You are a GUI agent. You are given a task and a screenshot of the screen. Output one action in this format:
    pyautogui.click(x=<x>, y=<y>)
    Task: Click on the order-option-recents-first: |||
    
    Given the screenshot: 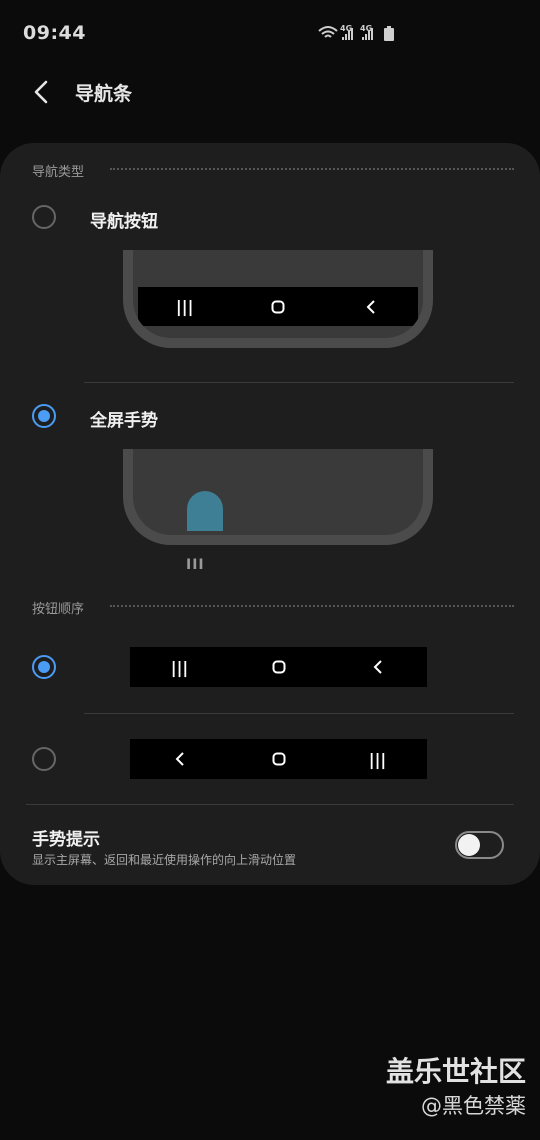 What is the action you would take?
    pyautogui.click(x=278, y=667)
    